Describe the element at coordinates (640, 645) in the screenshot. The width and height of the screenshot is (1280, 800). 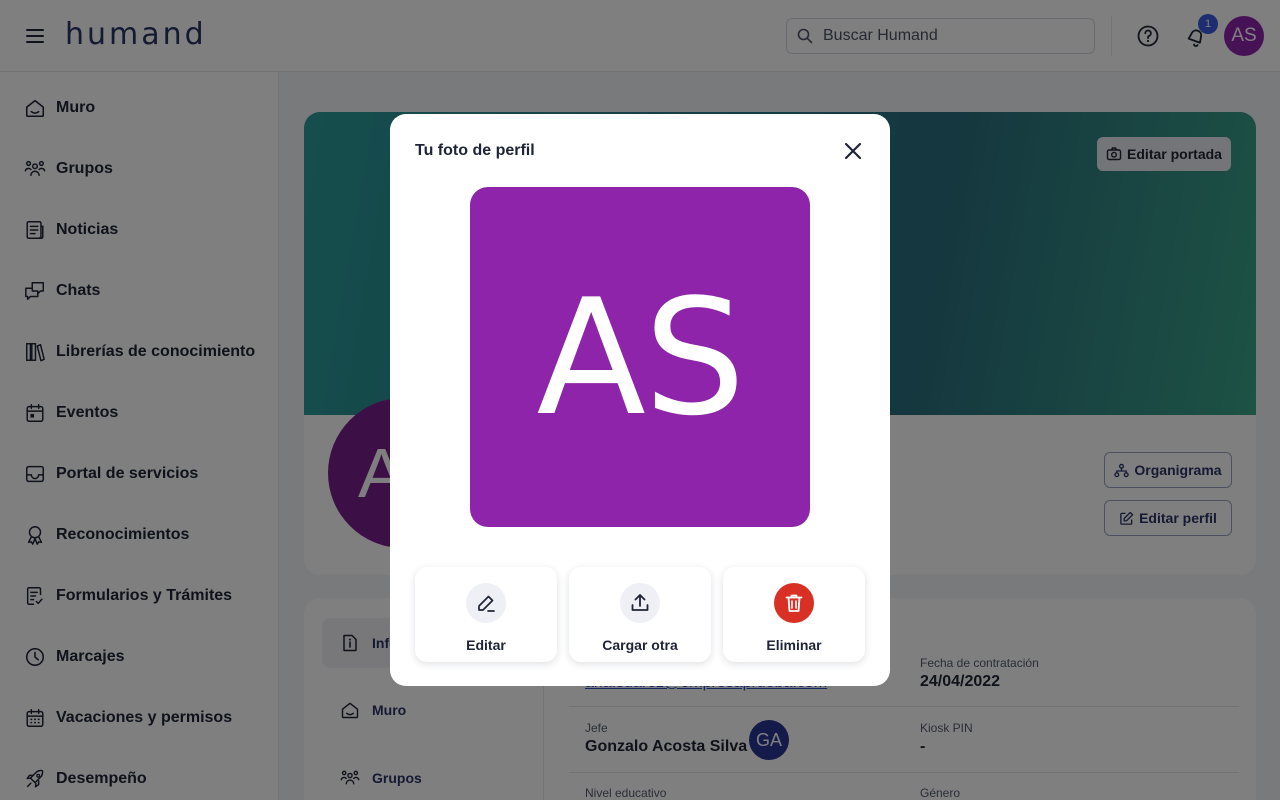
I see `action-label: Cargar otra` at that location.